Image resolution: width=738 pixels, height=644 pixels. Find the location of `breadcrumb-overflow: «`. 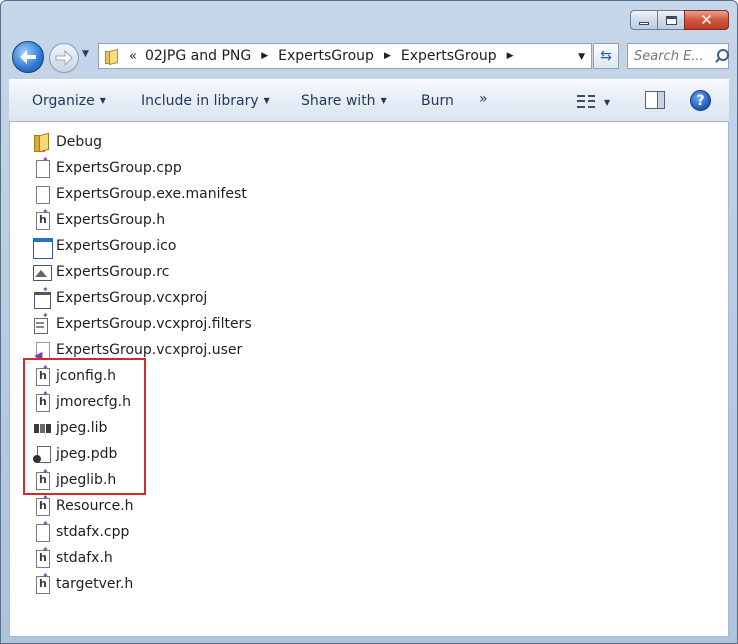

breadcrumb-overflow: « is located at coordinates (133, 56).